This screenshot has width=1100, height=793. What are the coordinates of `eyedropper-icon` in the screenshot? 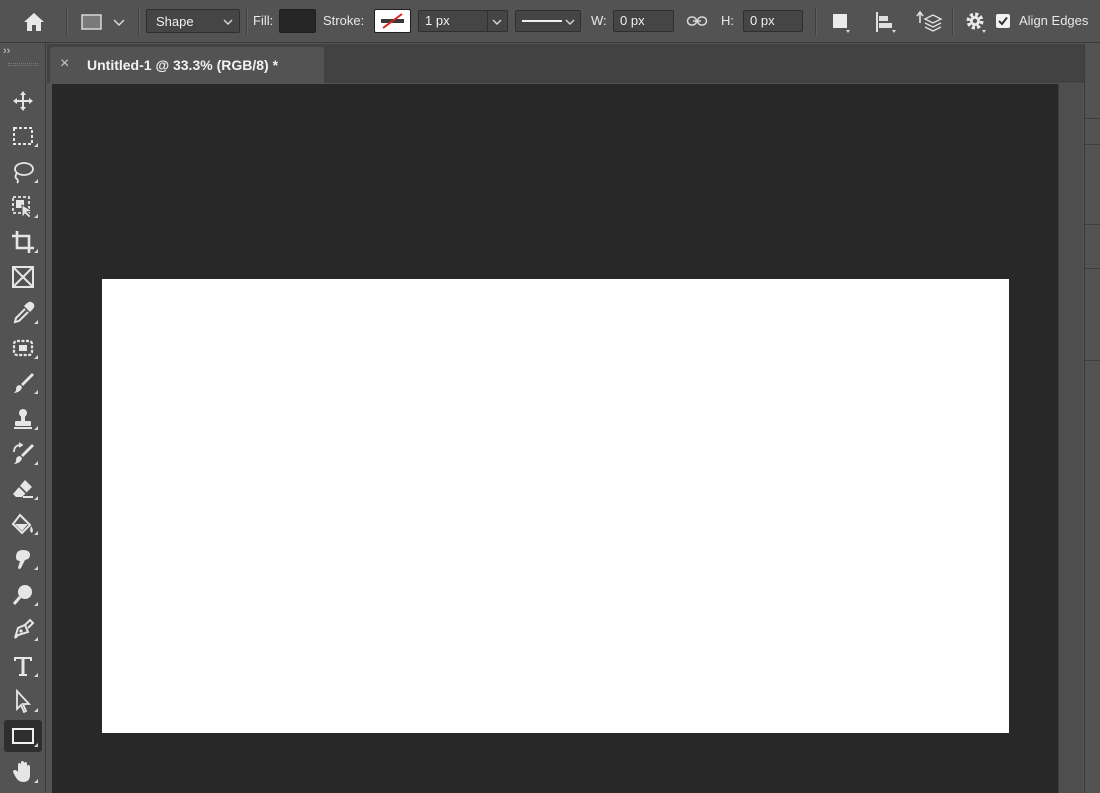 It's located at (24, 312).